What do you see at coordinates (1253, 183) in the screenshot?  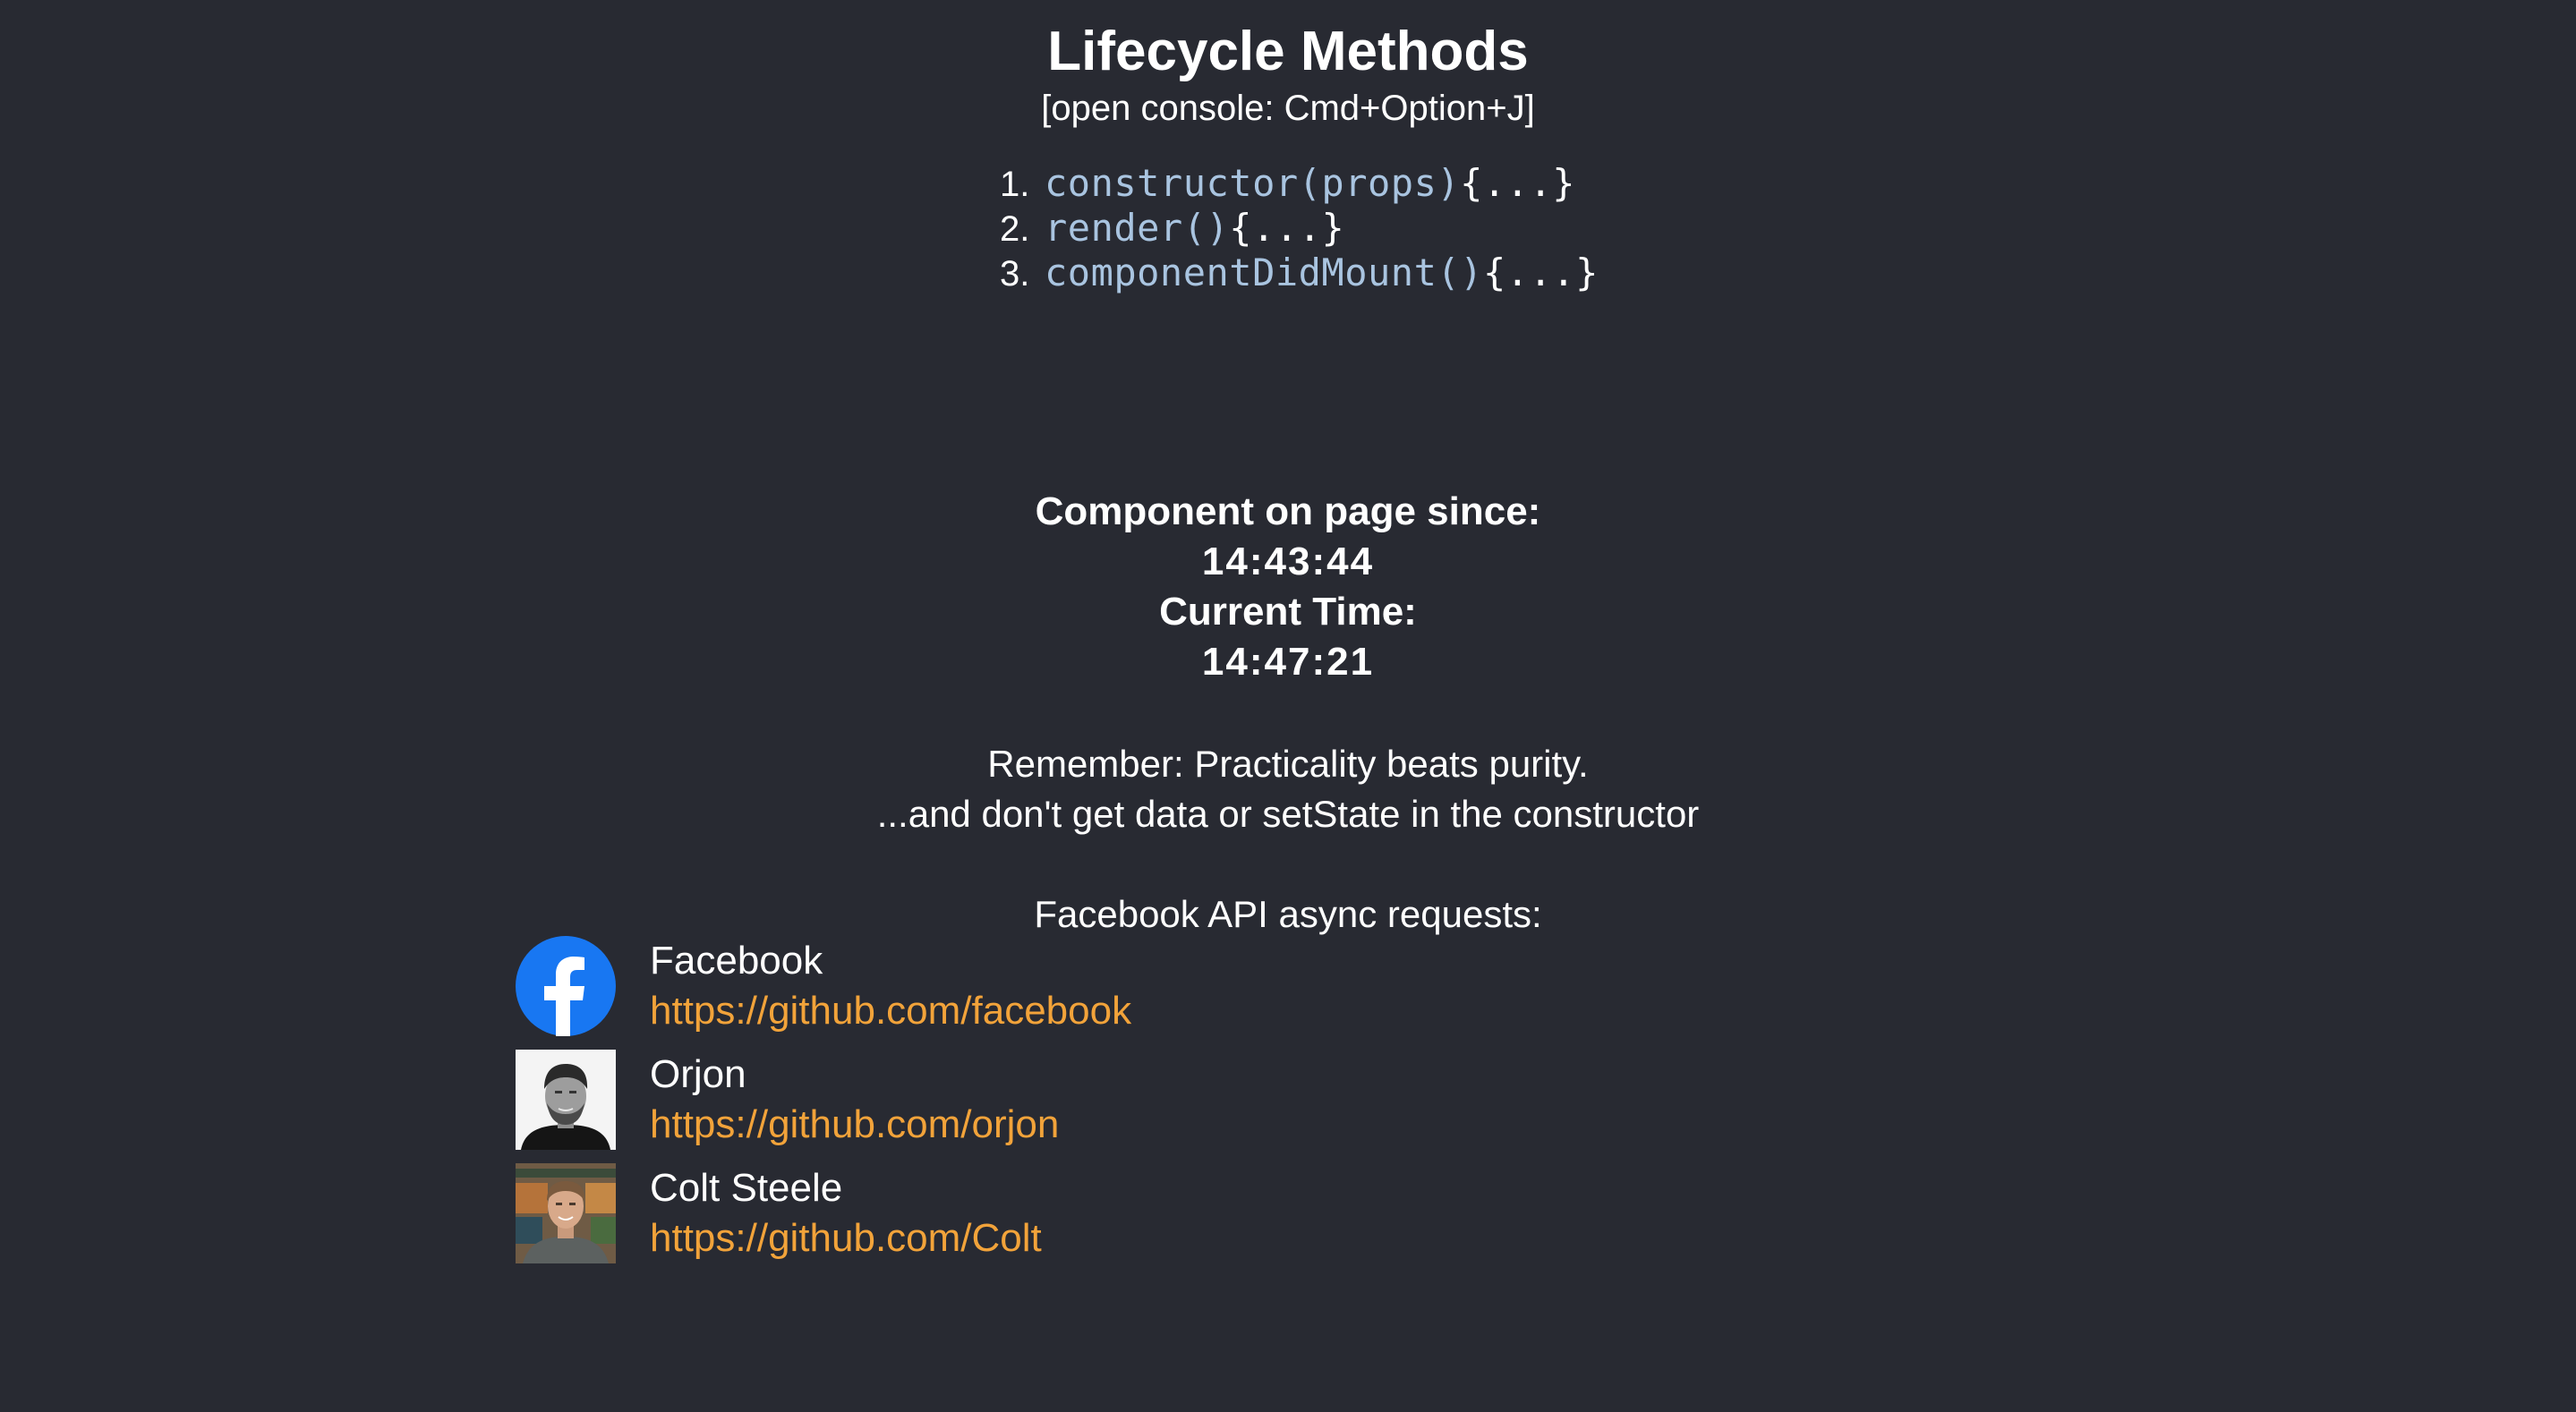 I see `method-name: constructor(props)` at bounding box center [1253, 183].